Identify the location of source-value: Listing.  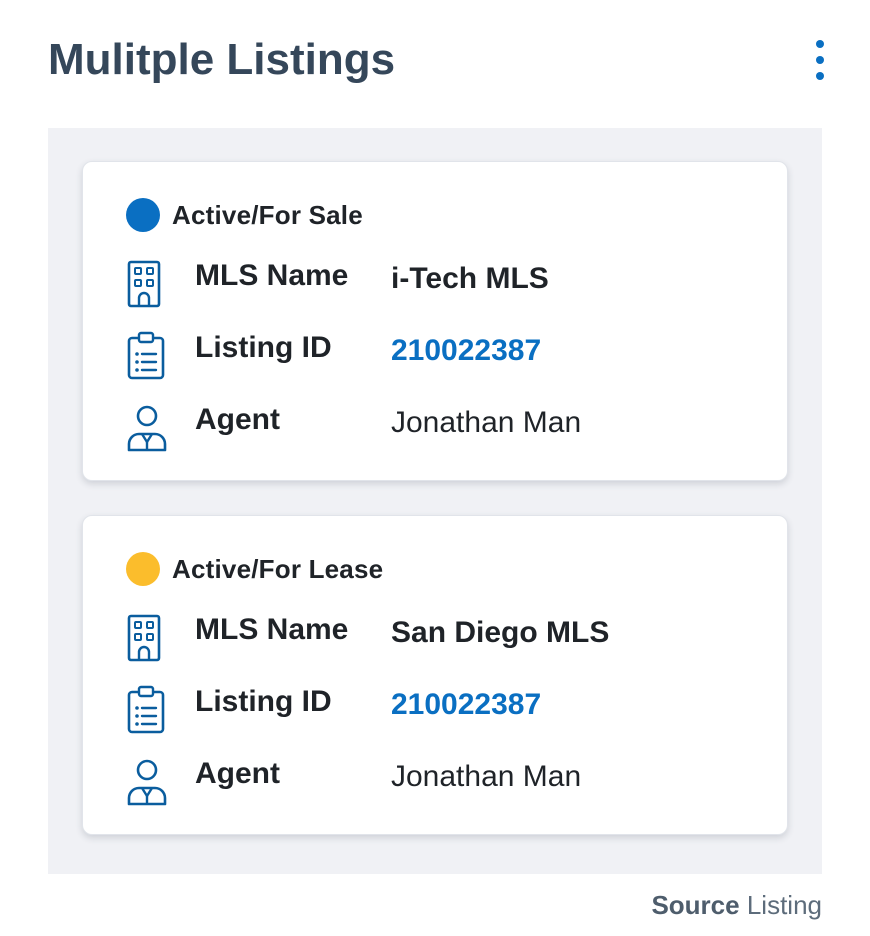
(784, 905).